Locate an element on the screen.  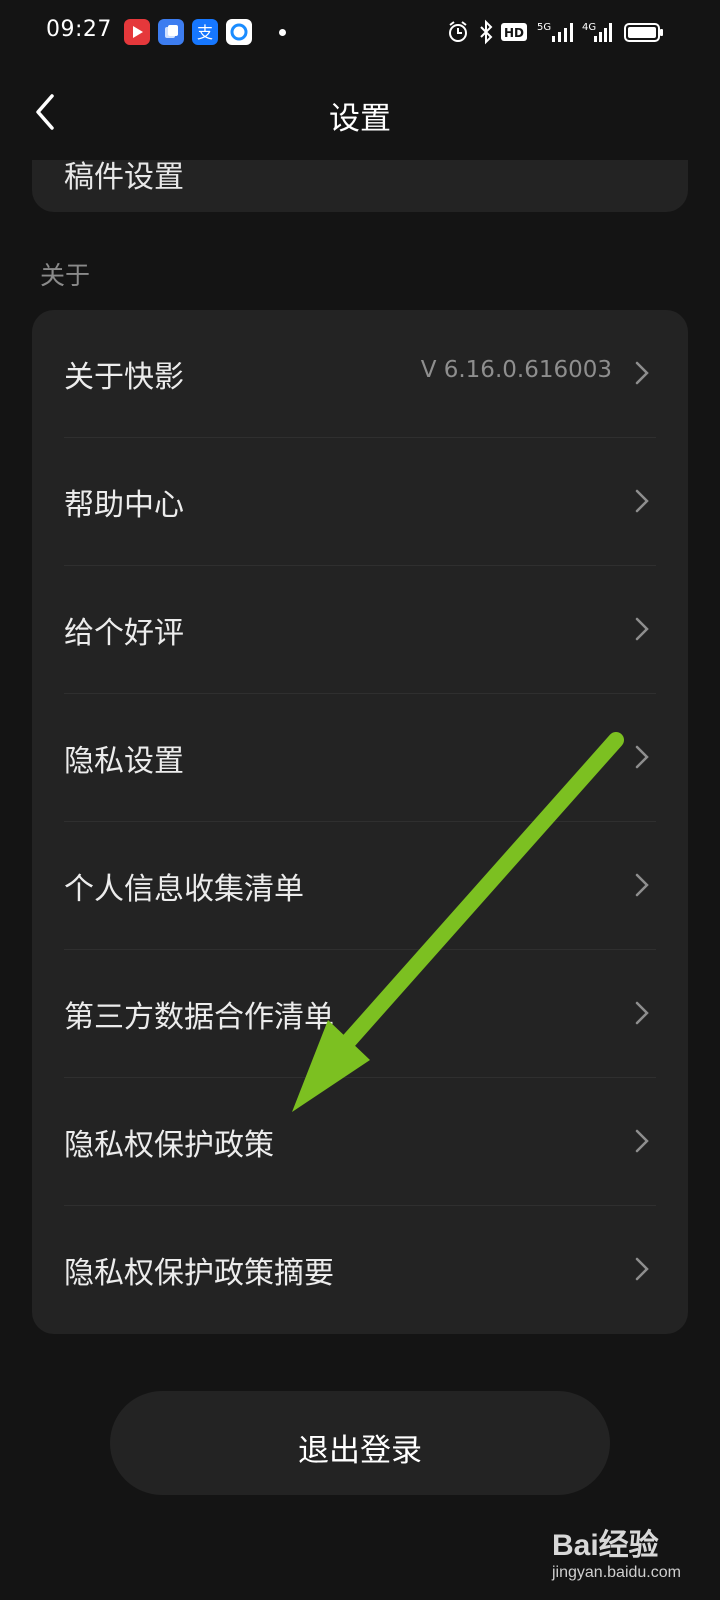
watermark-url: jingyan.baidu.com is located at coordinates (616, 1572).